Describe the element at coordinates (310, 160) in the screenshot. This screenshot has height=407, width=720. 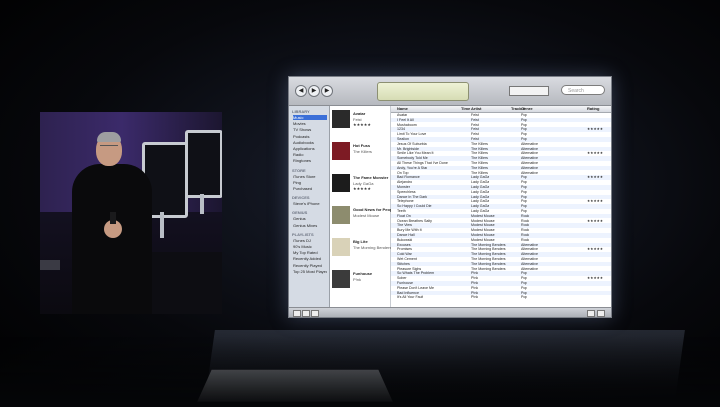
I see `sidebar-item: Ringtones` at that location.